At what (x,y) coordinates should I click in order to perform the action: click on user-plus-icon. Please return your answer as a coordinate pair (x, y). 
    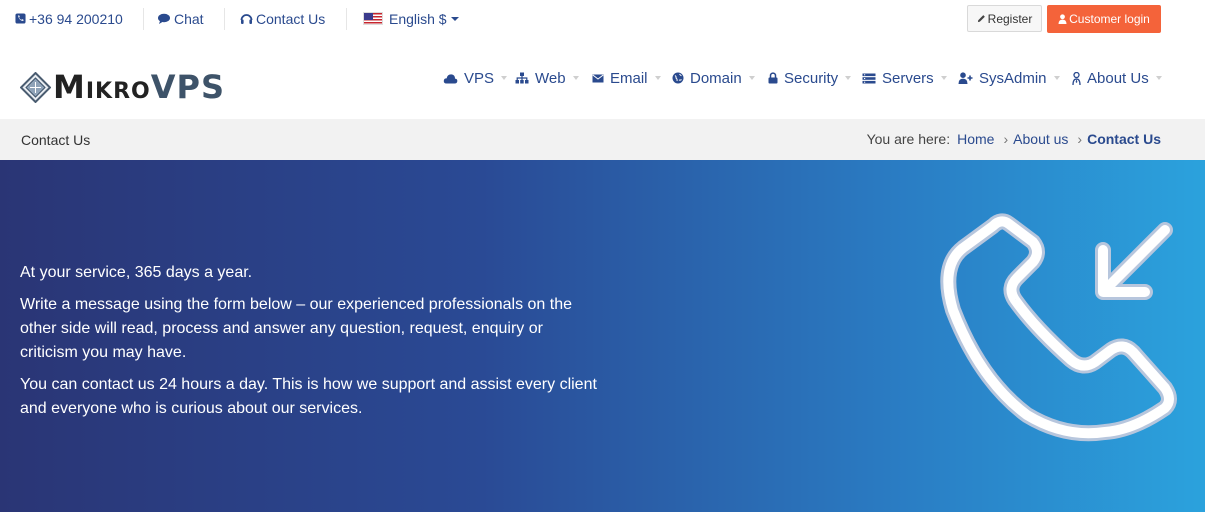
    Looking at the image, I should click on (965, 78).